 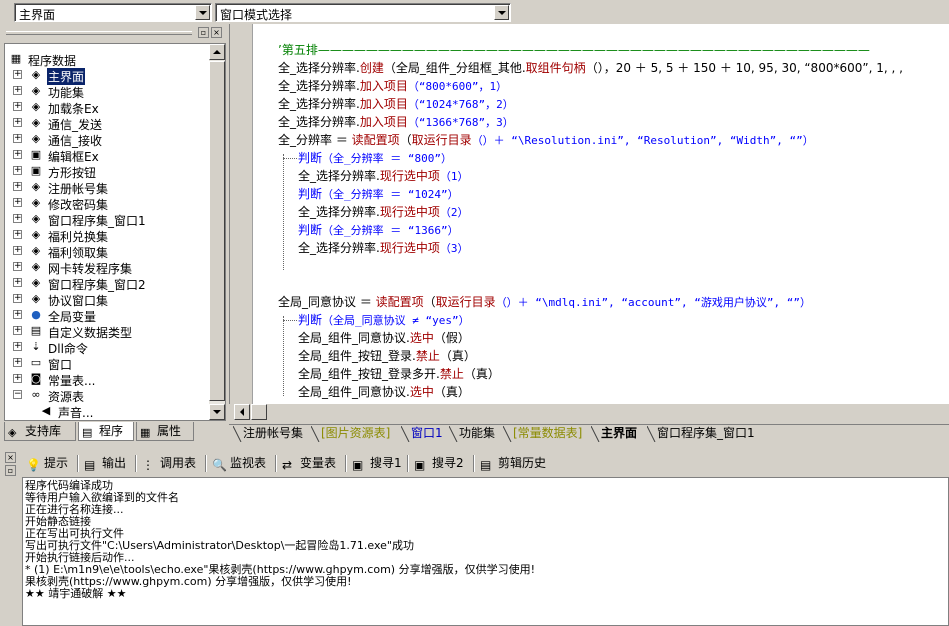 What do you see at coordinates (363, 12) in the screenshot?
I see `method-combo: 窗口模式选择` at bounding box center [363, 12].